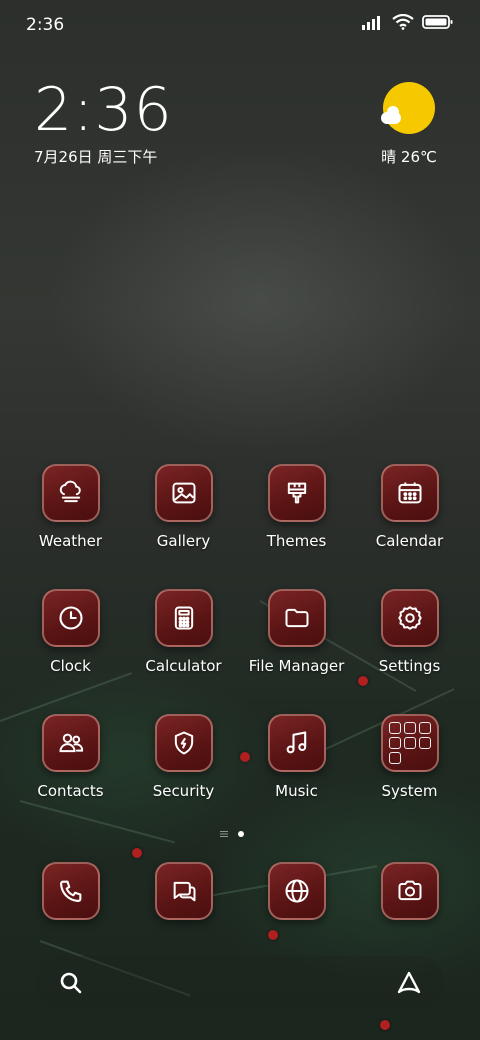 This screenshot has height=1040, width=480. What do you see at coordinates (296, 493) in the screenshot?
I see `brush-icon` at bounding box center [296, 493].